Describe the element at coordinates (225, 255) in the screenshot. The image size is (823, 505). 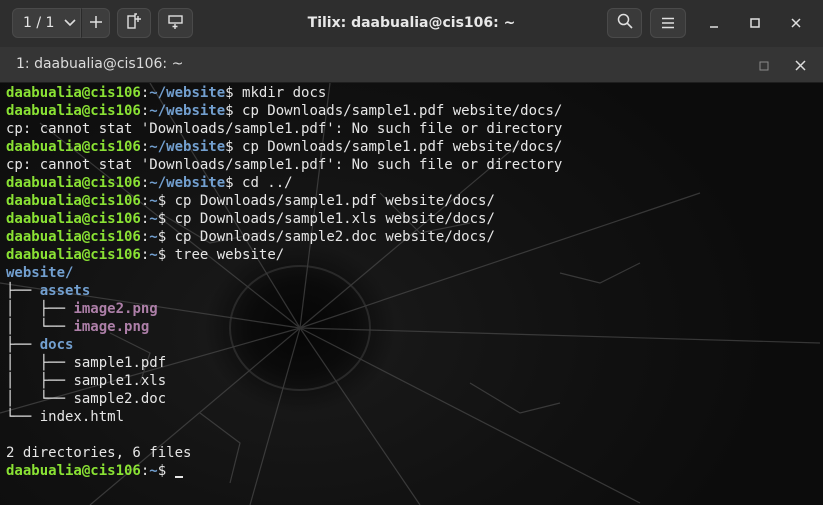
I see `prompt-command: tree website/` at that location.